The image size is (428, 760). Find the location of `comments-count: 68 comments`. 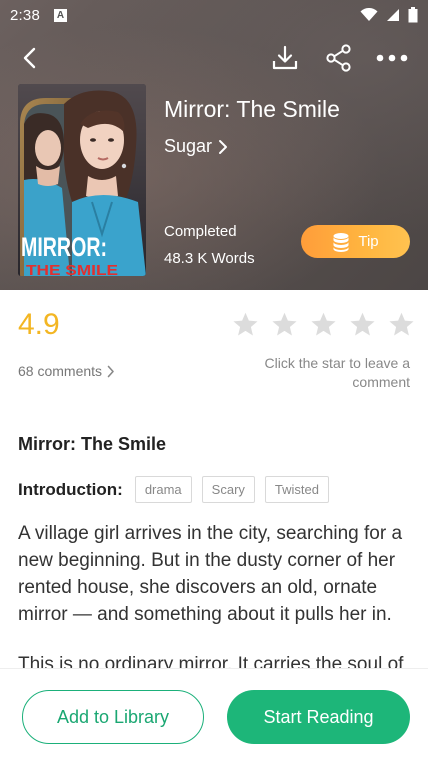

comments-count: 68 comments is located at coordinates (60, 371).